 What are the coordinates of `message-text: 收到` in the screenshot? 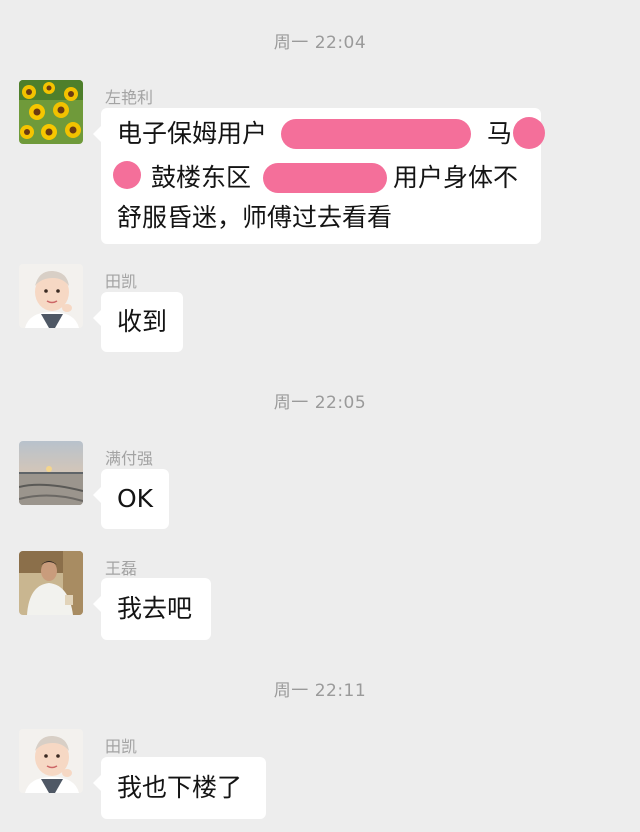 It's located at (142, 321).